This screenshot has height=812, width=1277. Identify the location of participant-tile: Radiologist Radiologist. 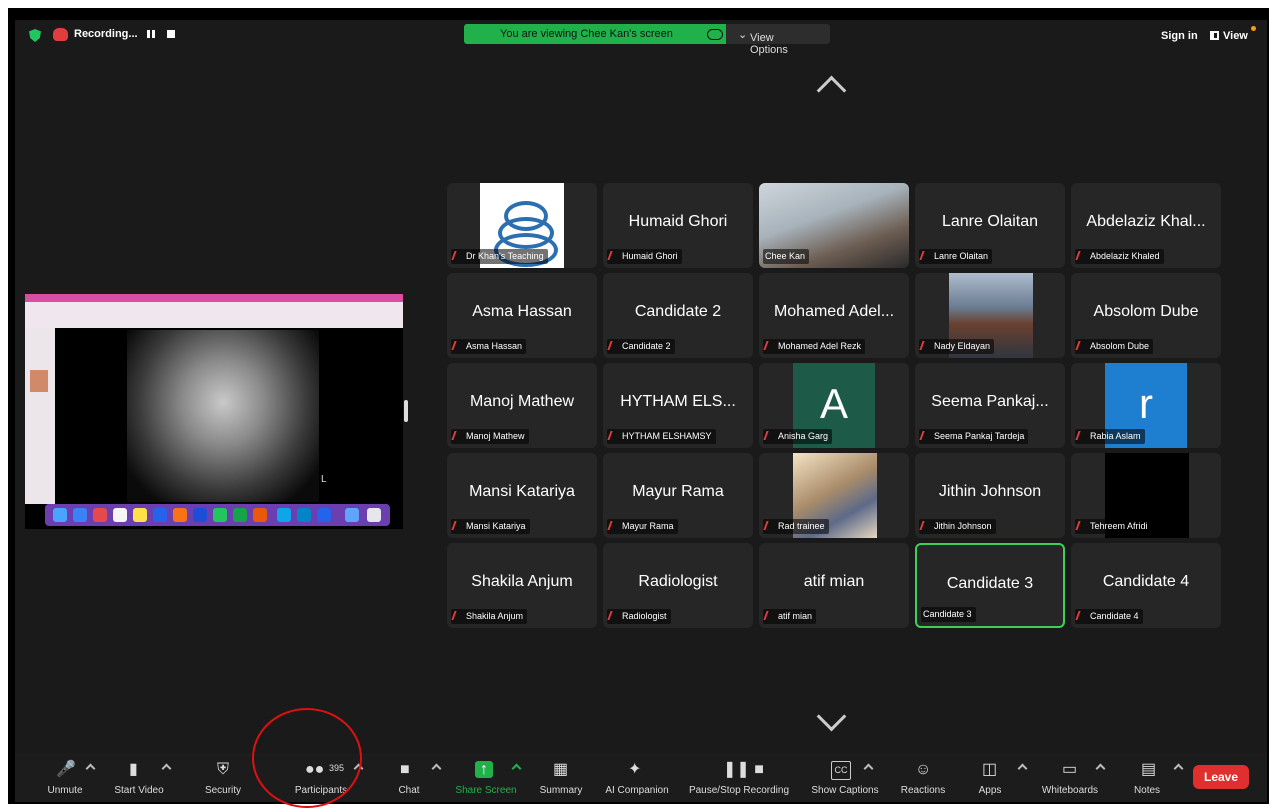
(678, 585).